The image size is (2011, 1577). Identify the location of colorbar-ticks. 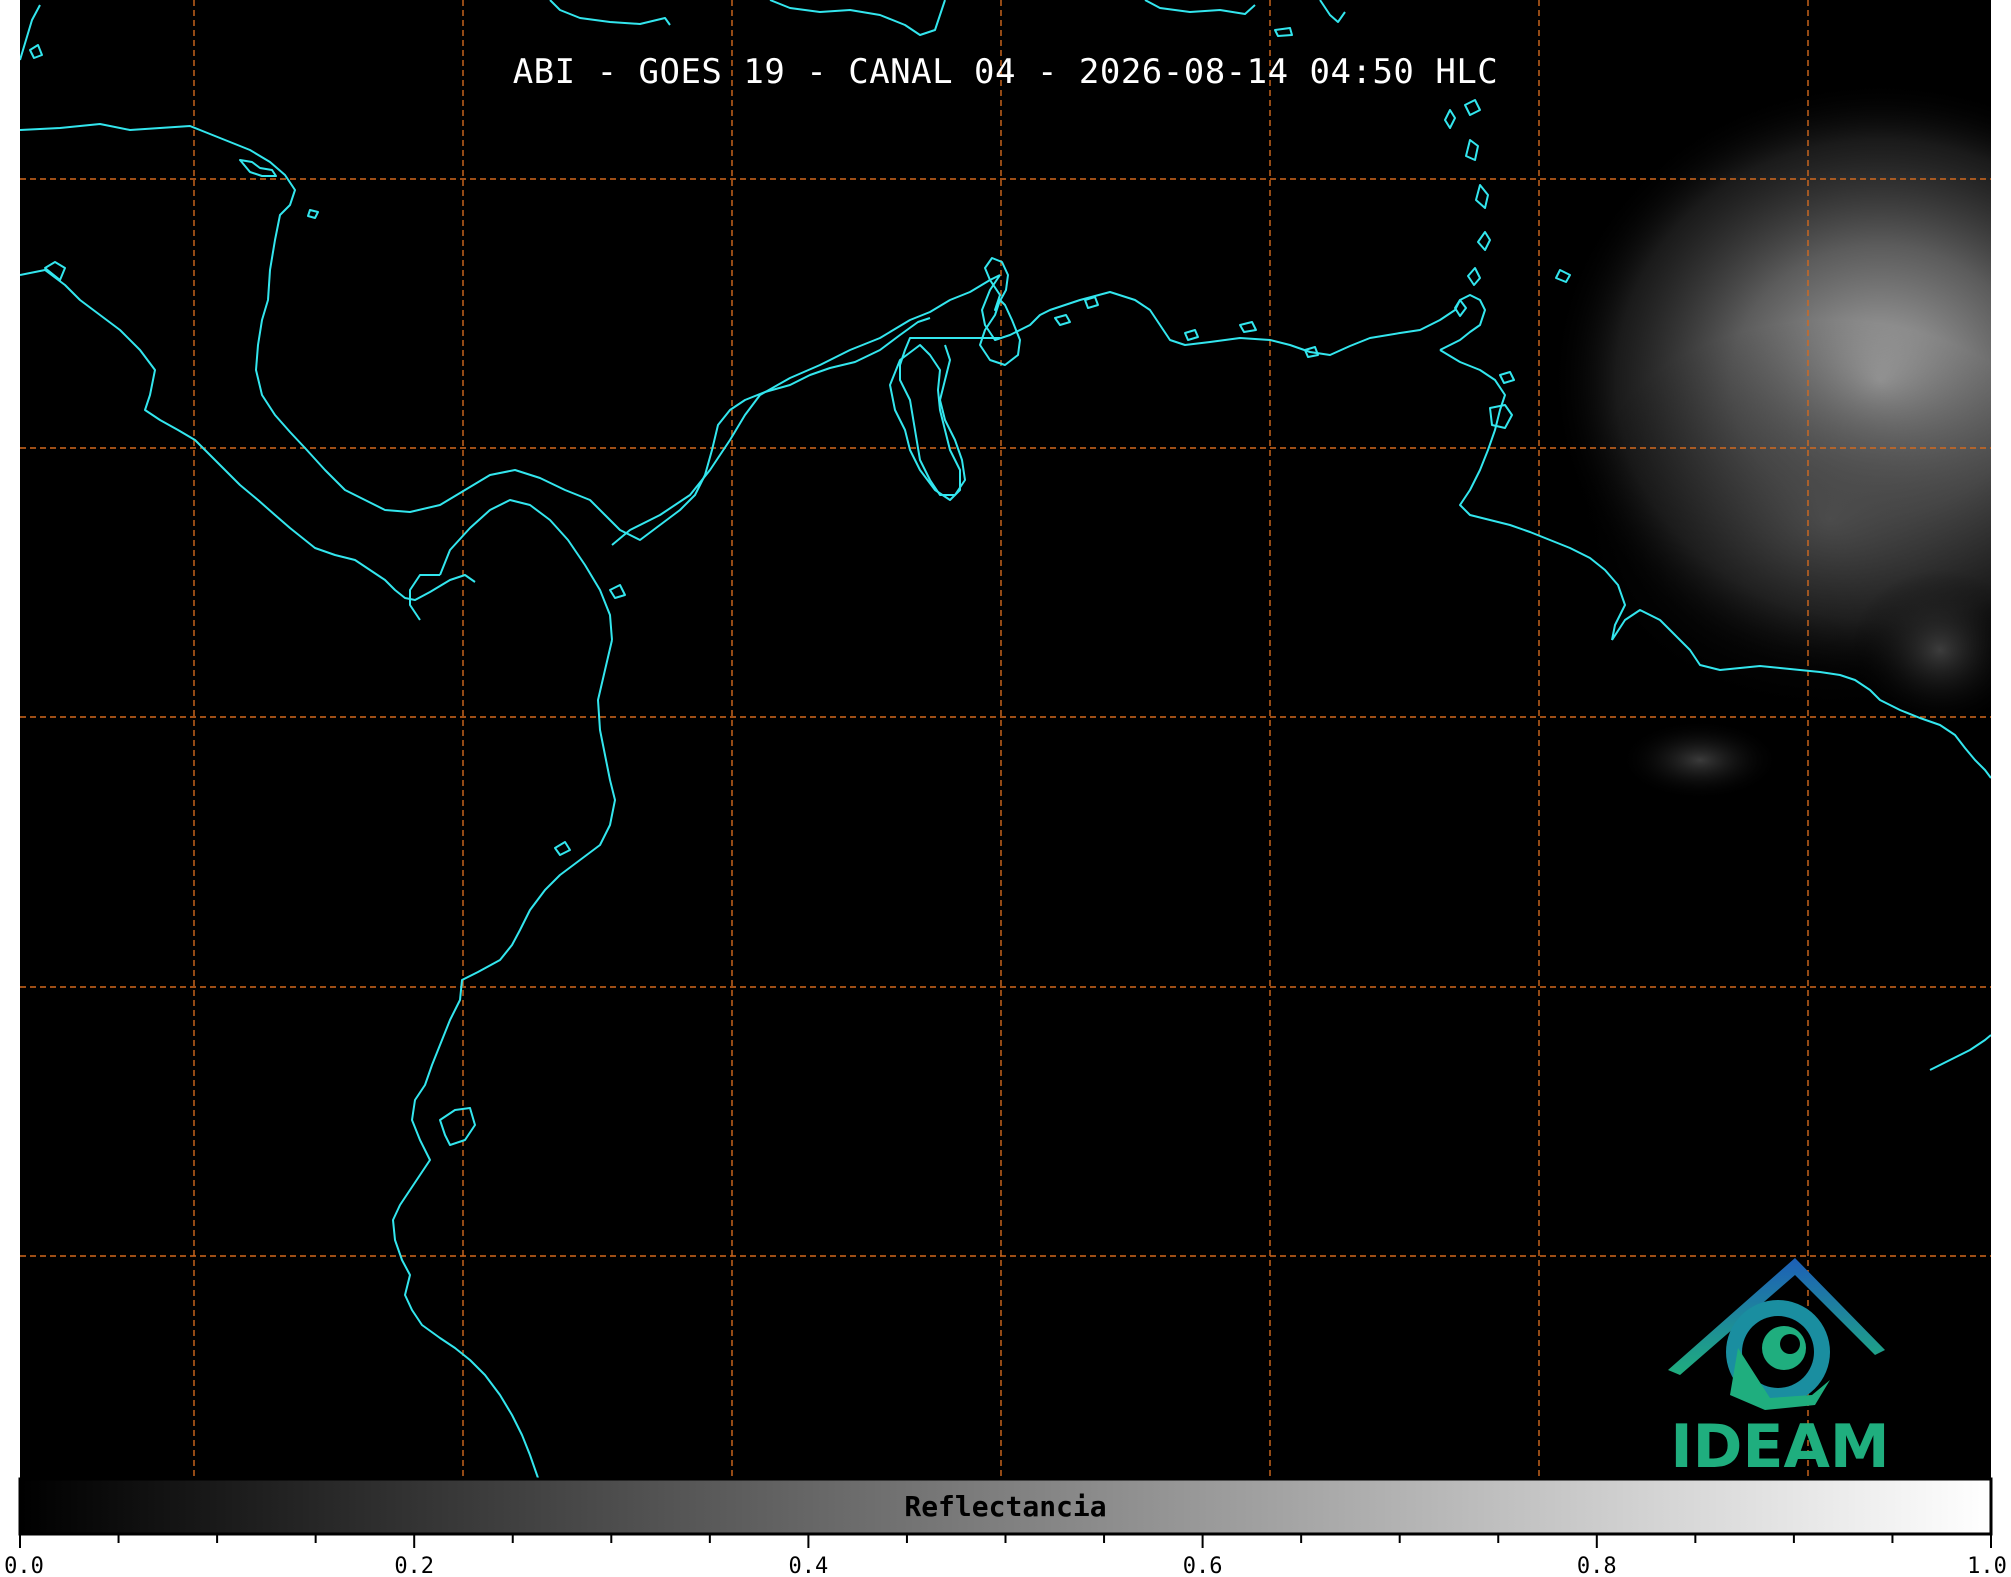
(1005, 1541).